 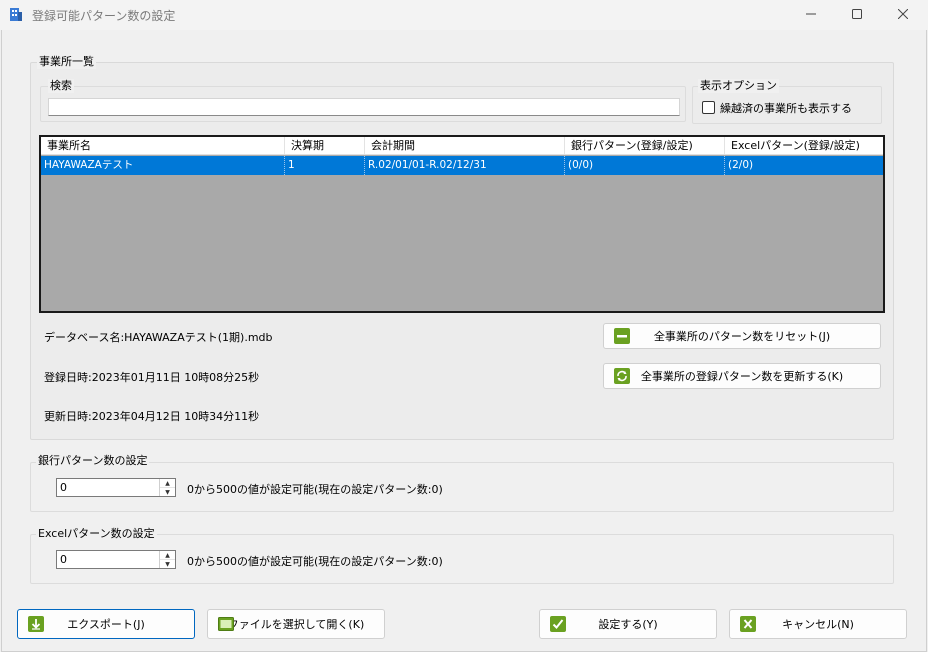 I want to click on excel-stepper-arrows: ▲ ▼, so click(x=167, y=559).